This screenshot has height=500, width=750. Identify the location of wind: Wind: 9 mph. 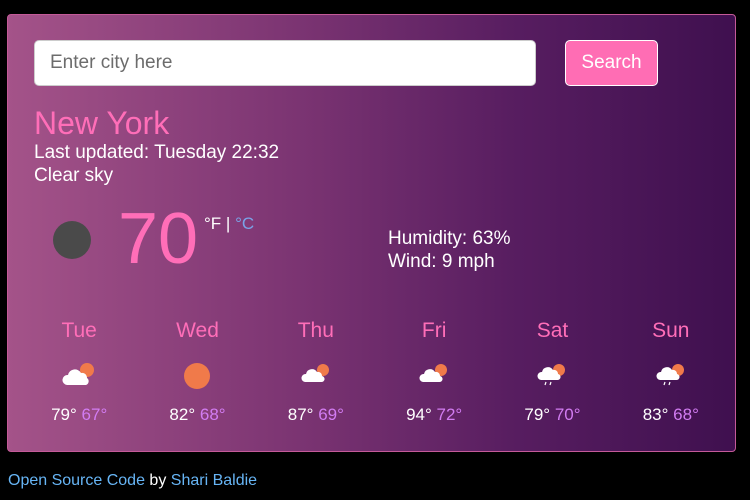
(441, 261).